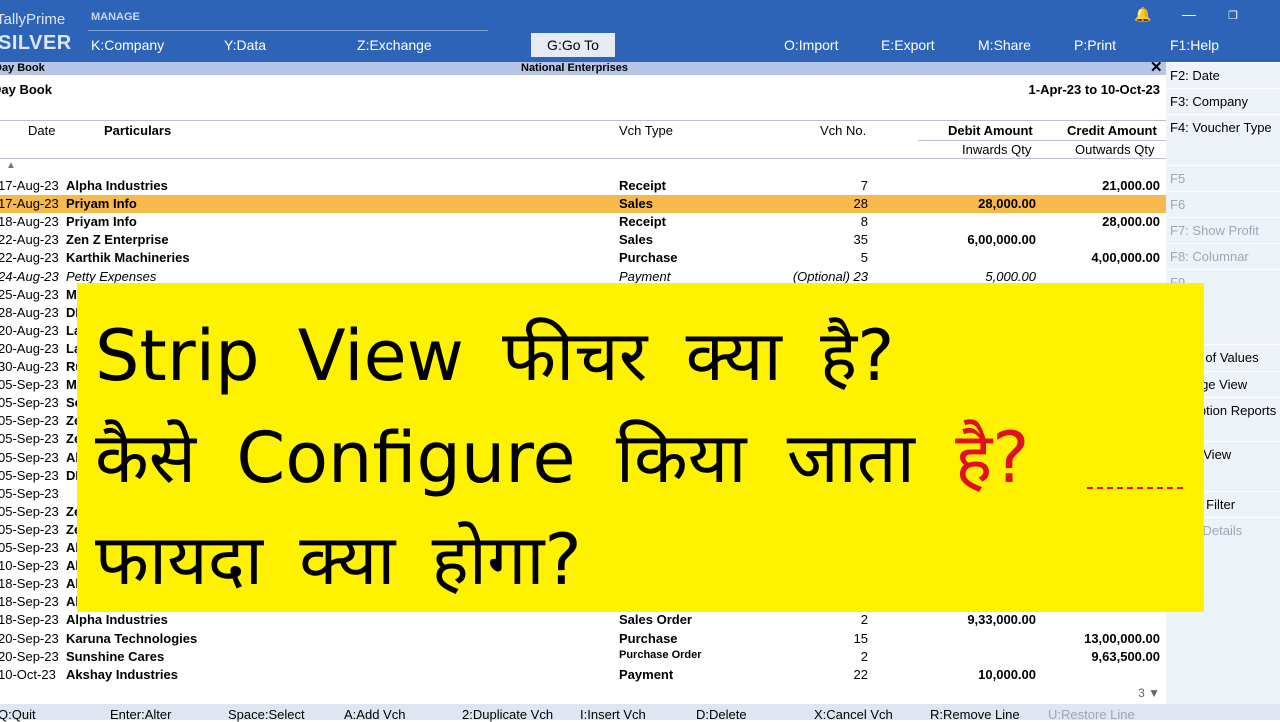 This screenshot has height=722, width=1280. I want to click on overlay-line-1: Strip View फीचर क्या है?, so click(495, 356).